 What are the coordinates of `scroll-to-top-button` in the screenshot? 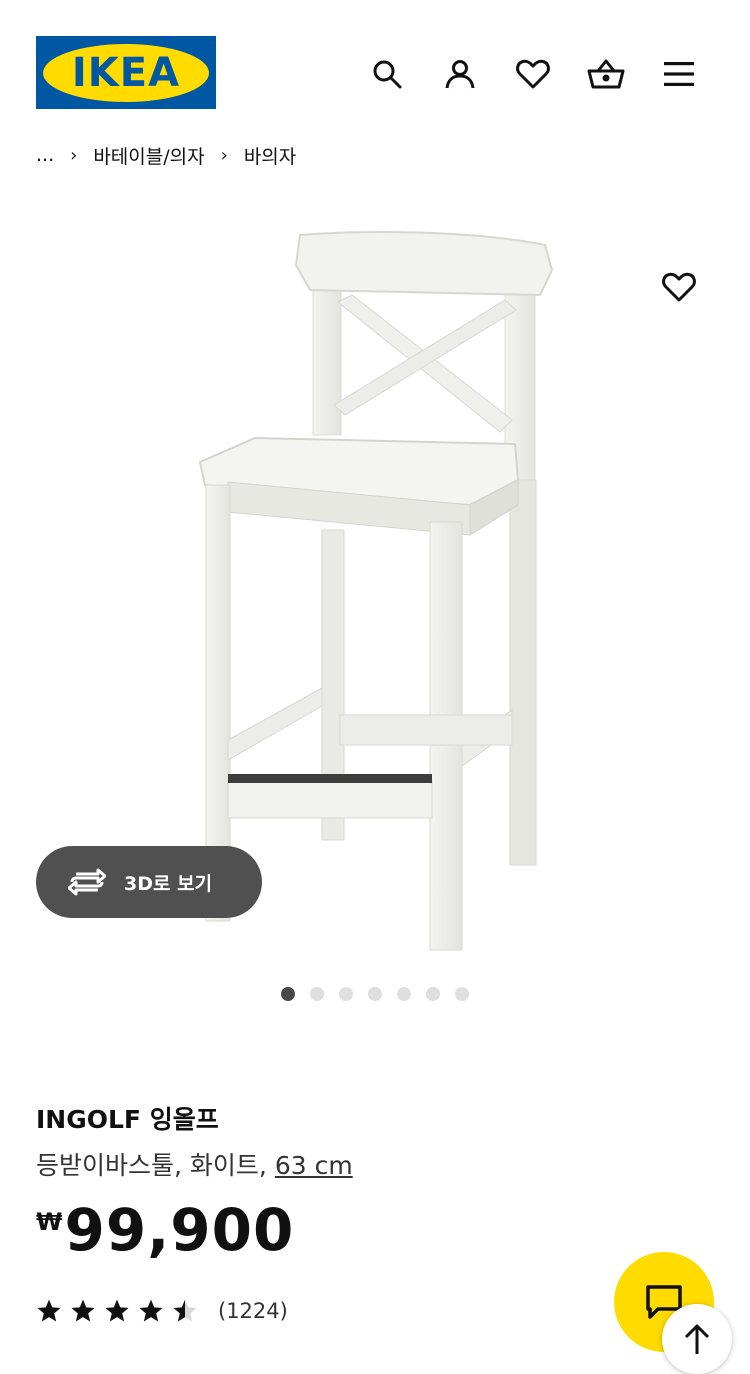 It's located at (697, 1339).